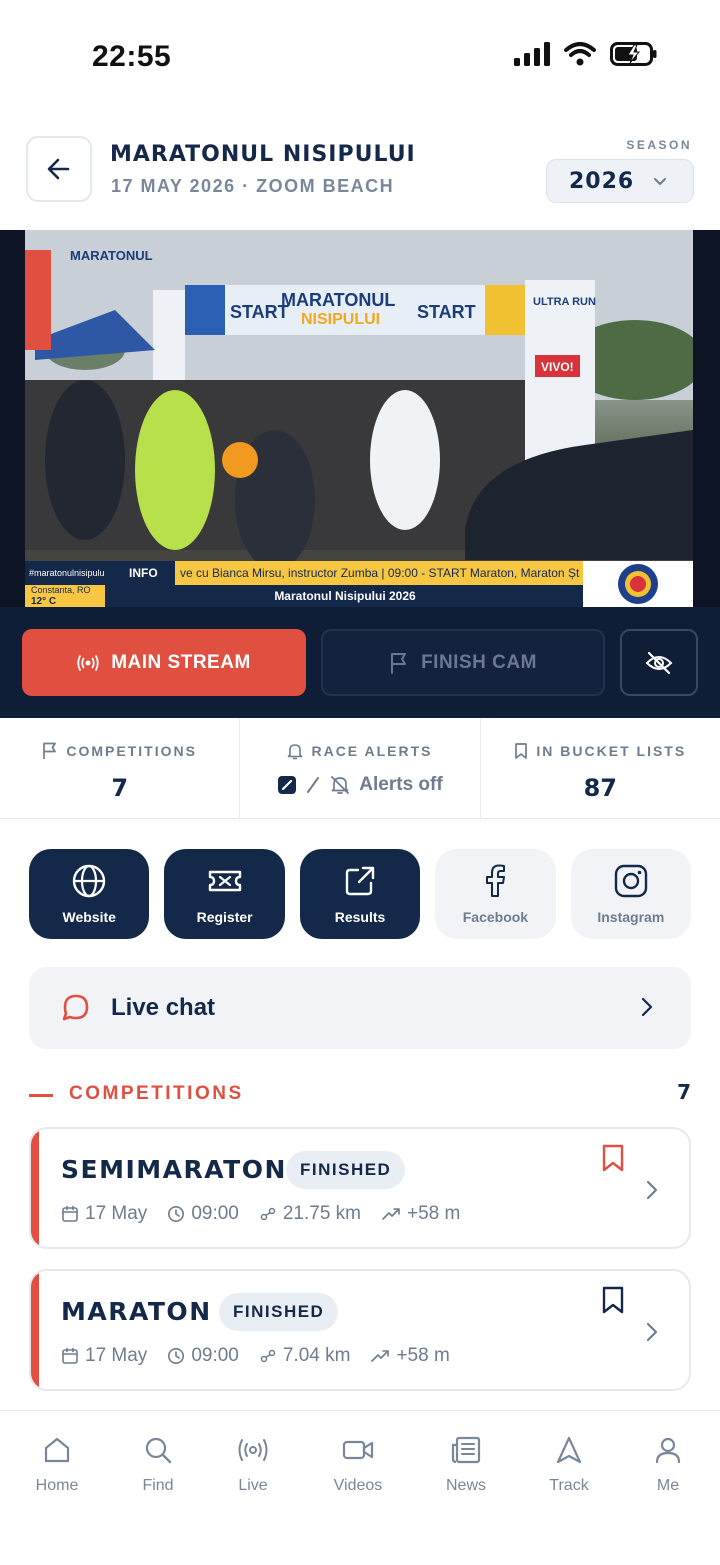 This screenshot has height=1565, width=720. I want to click on stat-competitions-value: 7, so click(120, 788).